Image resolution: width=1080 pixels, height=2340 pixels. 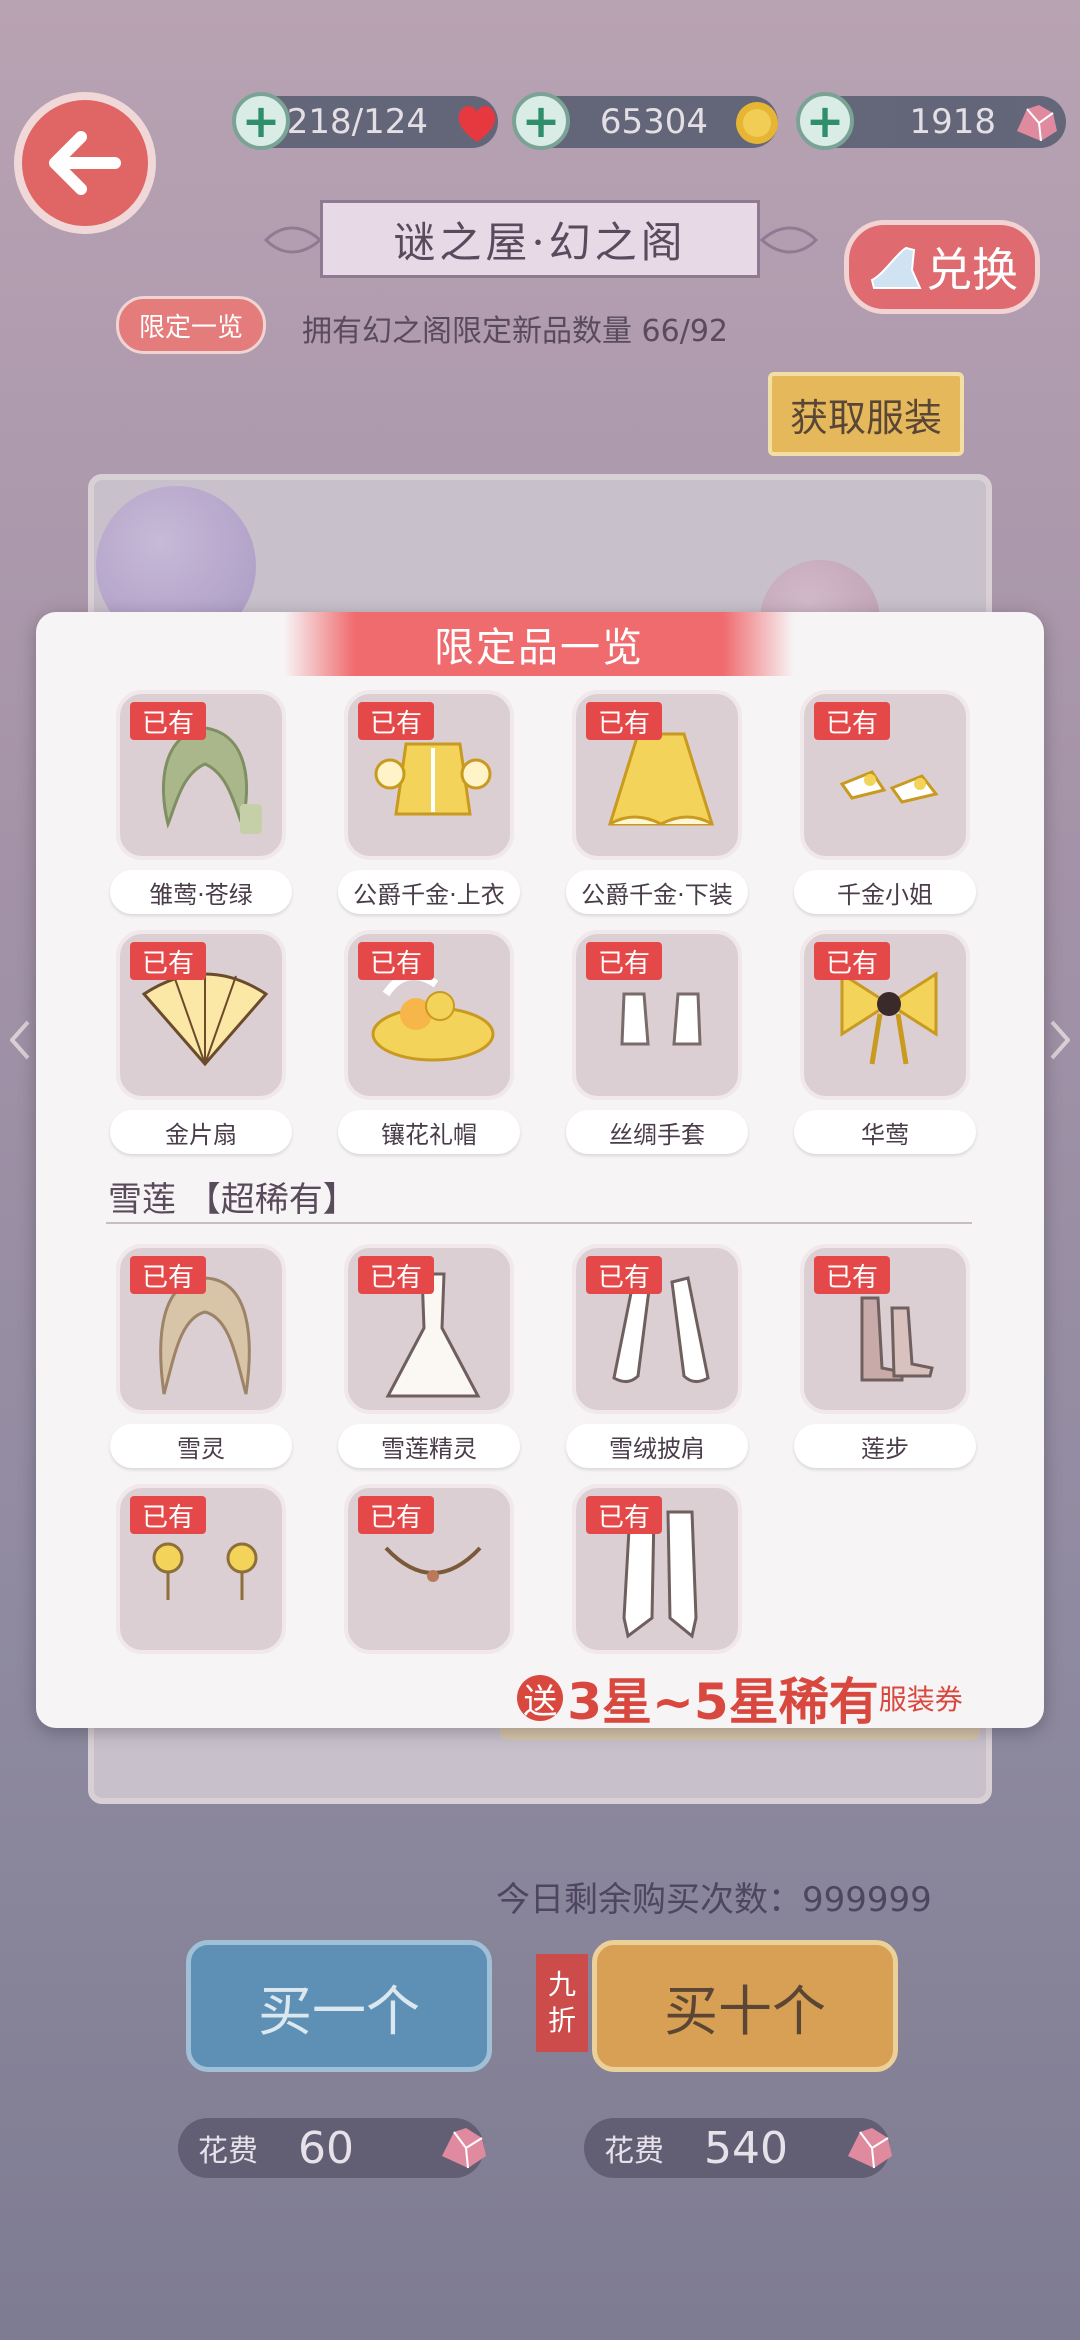 What do you see at coordinates (232, 1200) in the screenshot?
I see `section-title: 雪莲 【超稀有】` at bounding box center [232, 1200].